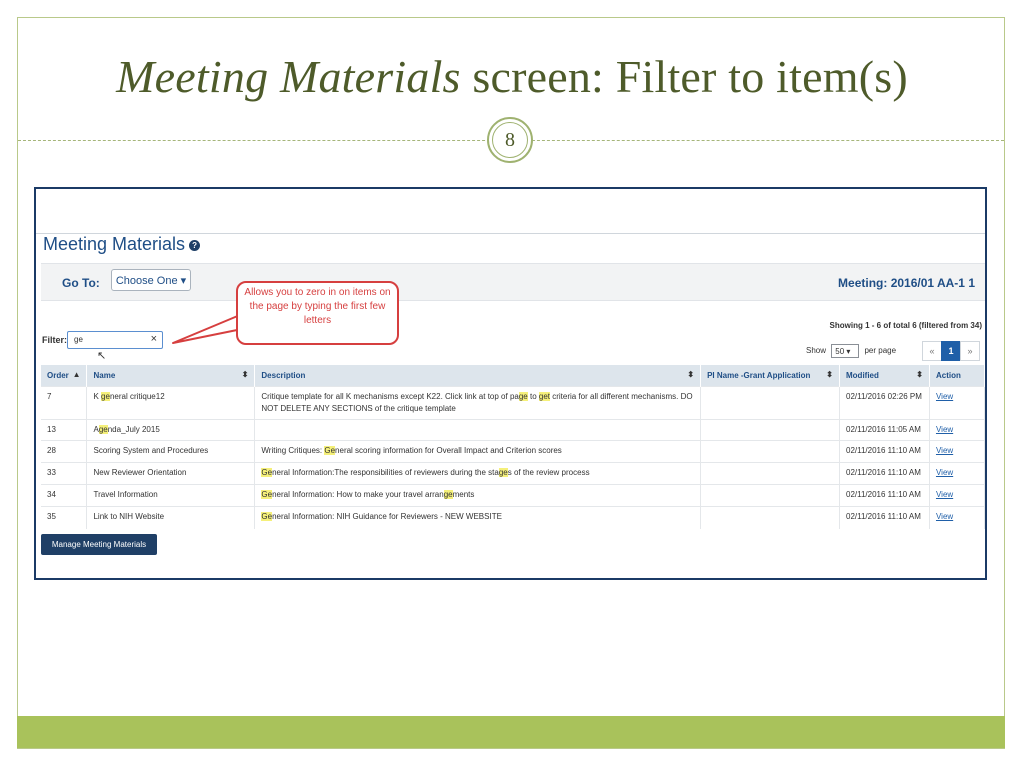 Image resolution: width=1024 pixels, height=768 pixels. Describe the element at coordinates (64, 403) in the screenshot. I see `cell-order: 7` at that location.